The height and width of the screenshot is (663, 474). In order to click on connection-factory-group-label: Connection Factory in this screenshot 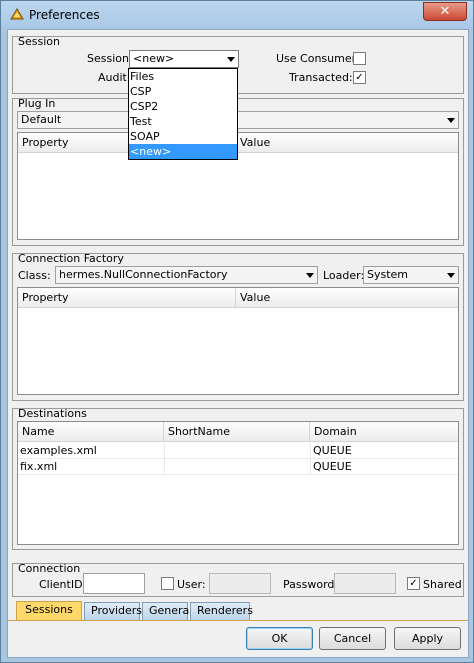, I will do `click(71, 258)`.